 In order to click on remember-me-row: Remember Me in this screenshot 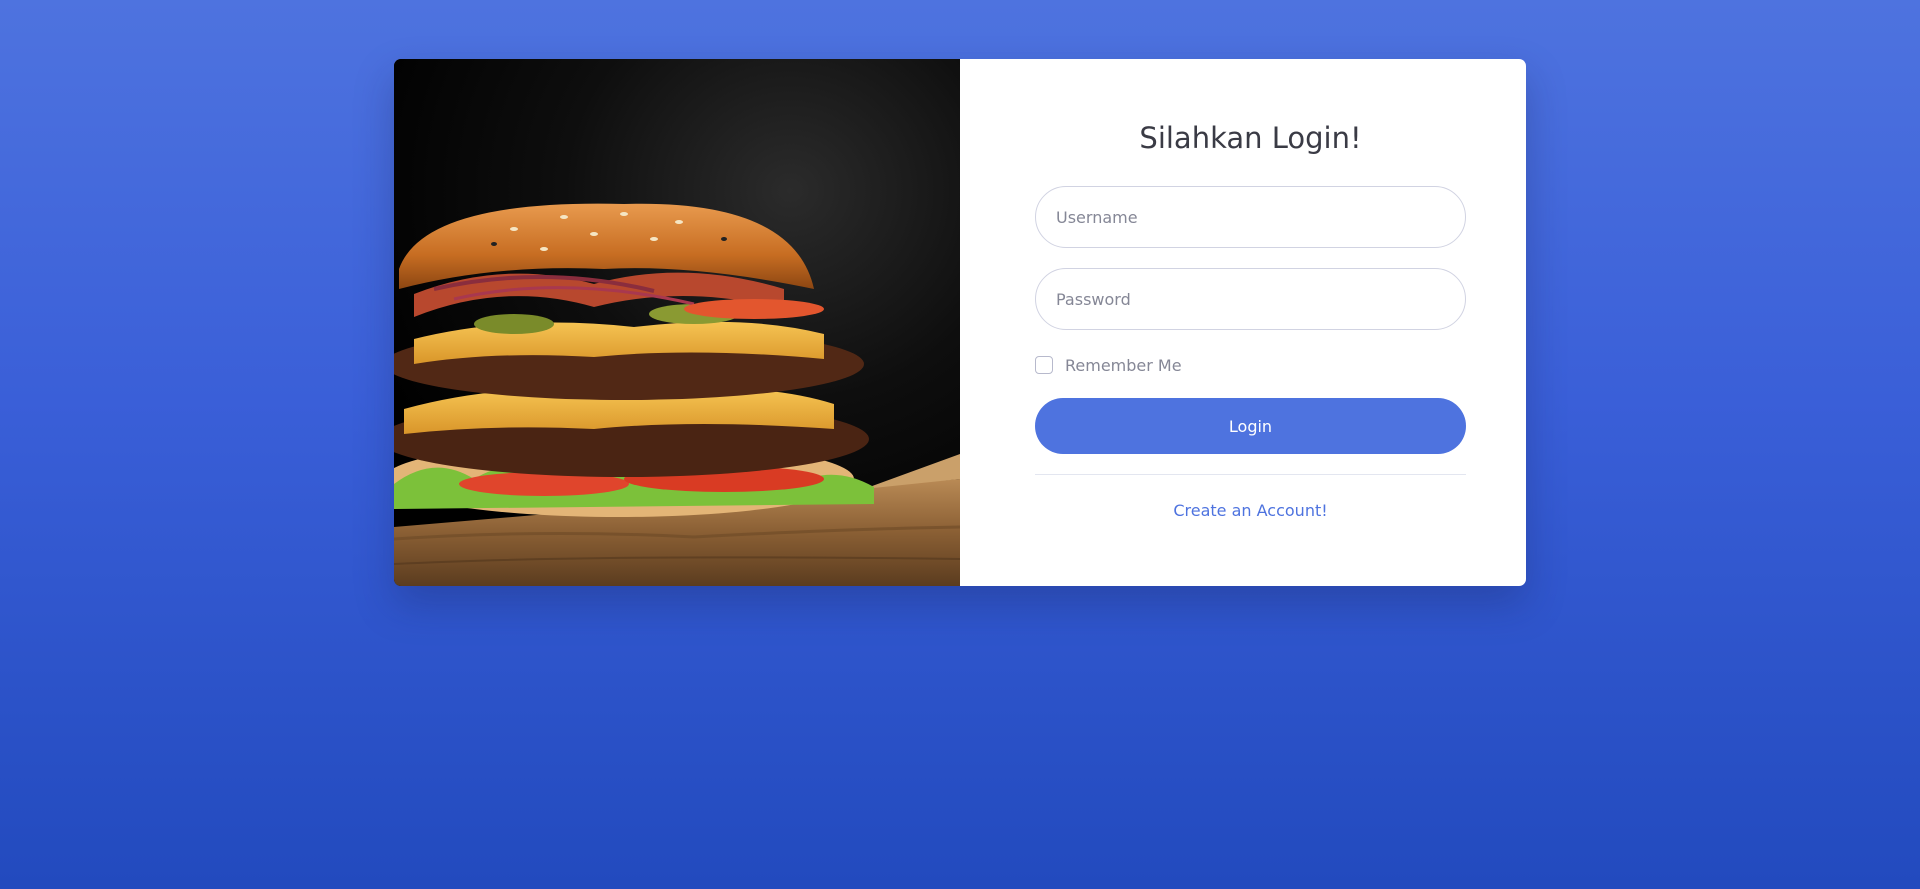, I will do `click(1250, 365)`.